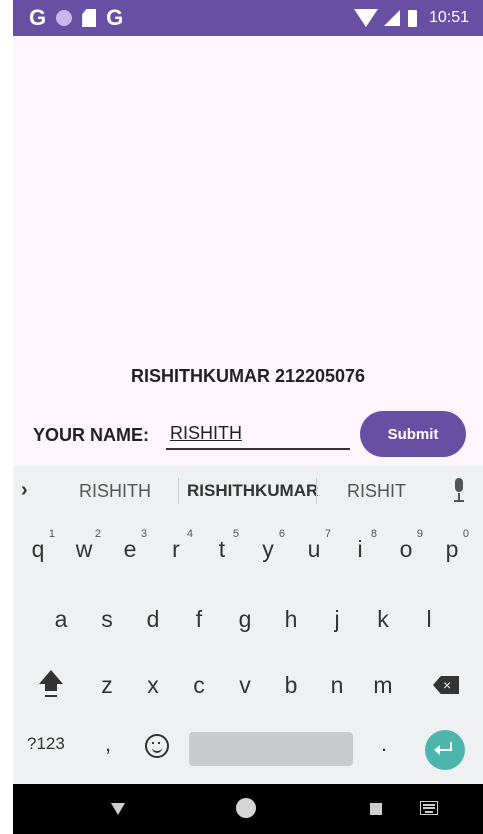 The image size is (483, 834). Describe the element at coordinates (107, 685) in the screenshot. I see `key-z: z` at that location.